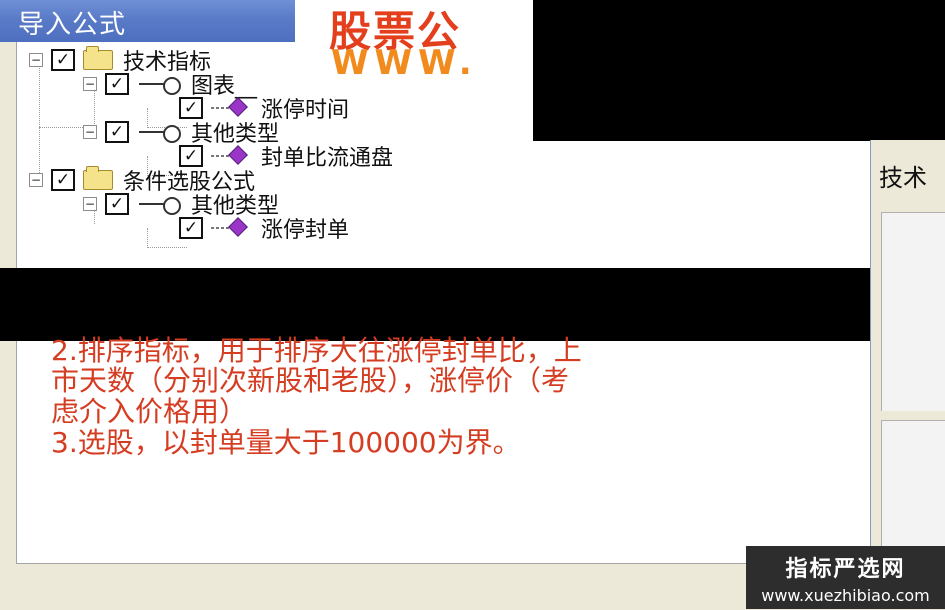 The width and height of the screenshot is (945, 610). What do you see at coordinates (327, 158) in the screenshot?
I see `tree-item-label: 封单比流通盘` at bounding box center [327, 158].